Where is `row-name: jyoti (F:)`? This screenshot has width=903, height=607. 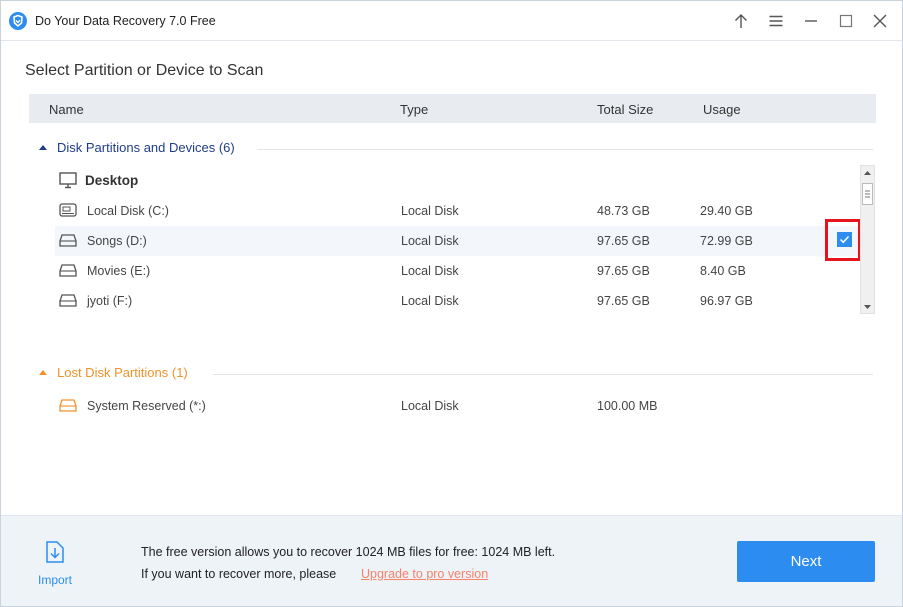 row-name: jyoti (F:) is located at coordinates (110, 301).